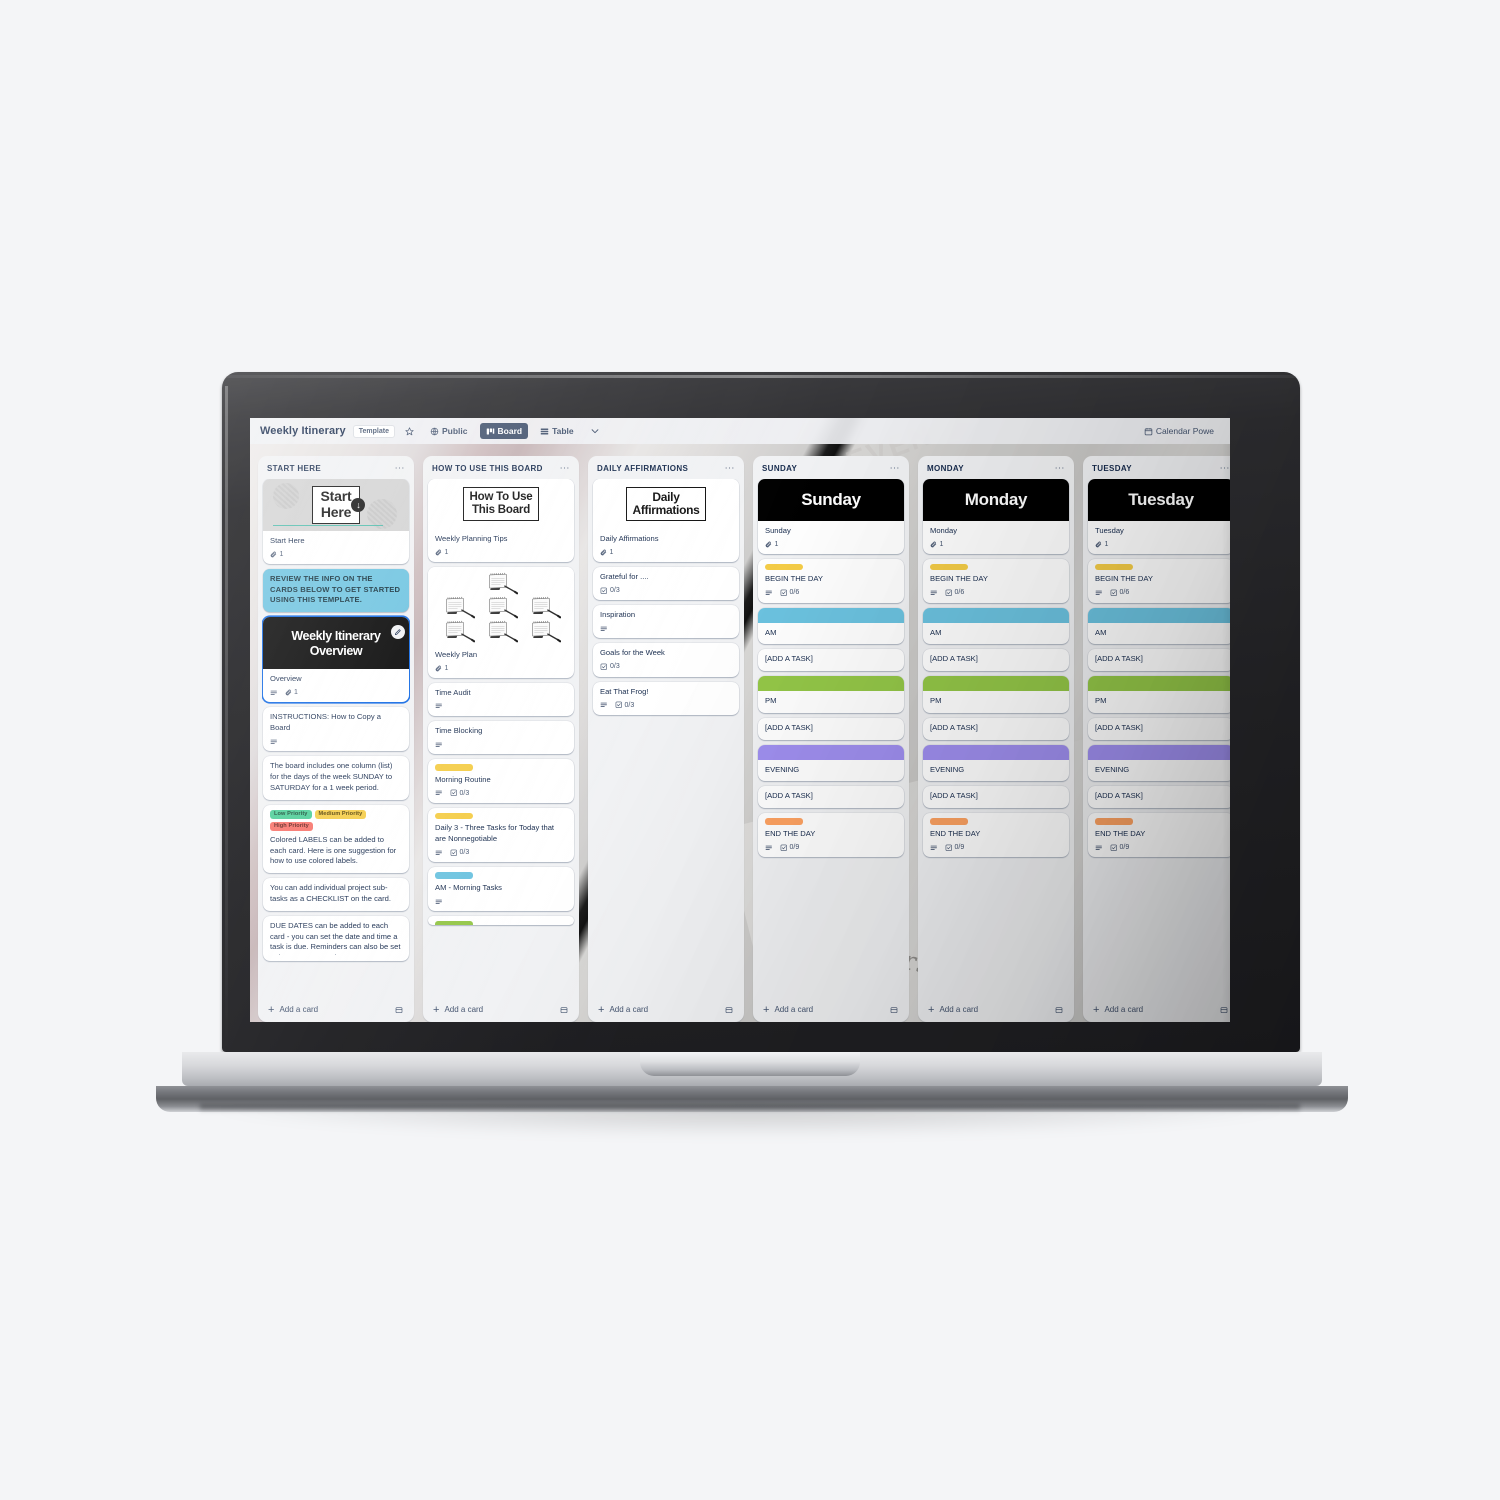 This screenshot has width=1500, height=1500. I want to click on card: Morning Routine 0/3, so click(501, 781).